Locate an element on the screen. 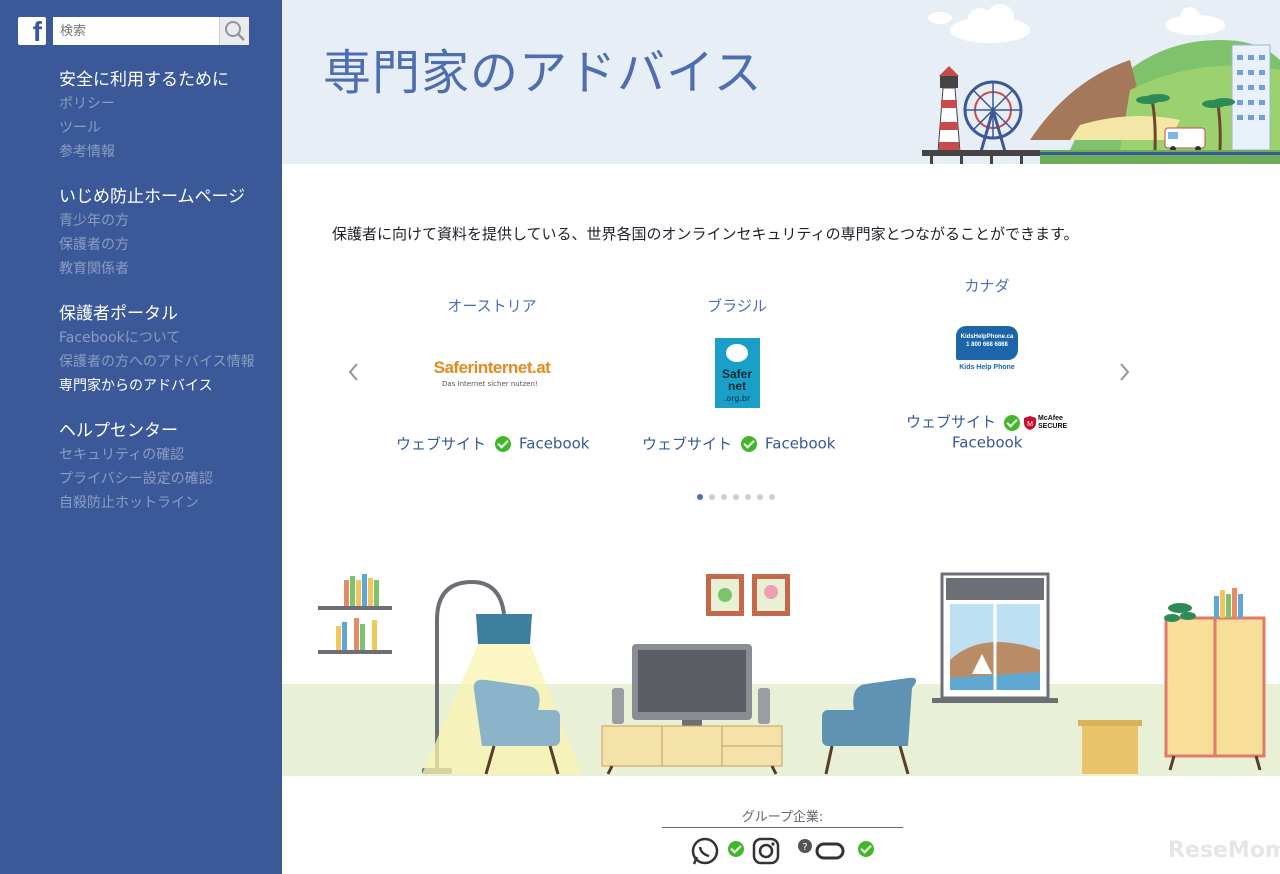  nav-heading: ヘルプセンター is located at coordinates (157, 431).